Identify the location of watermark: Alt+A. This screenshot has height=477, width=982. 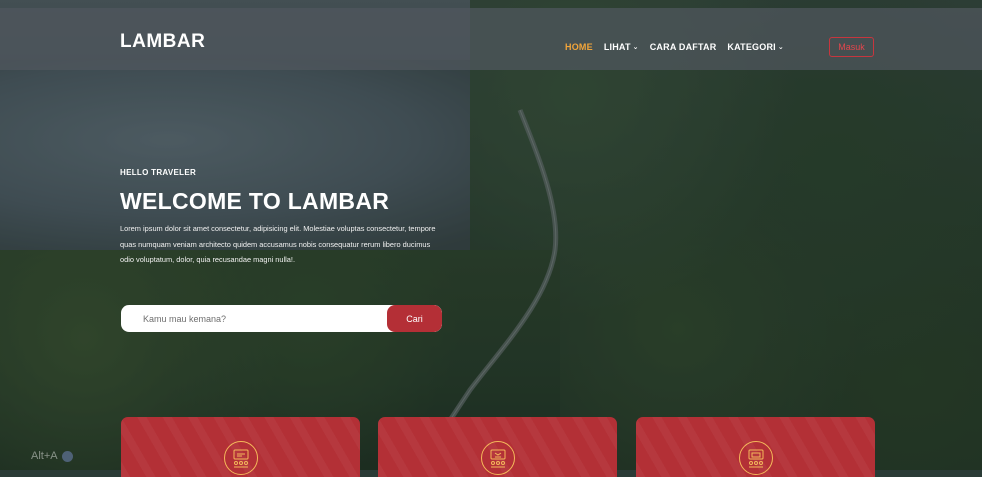
(52, 456).